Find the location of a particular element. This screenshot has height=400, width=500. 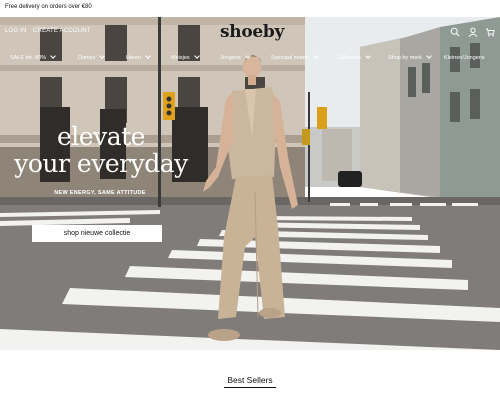

menu-item-collecties: Collecties is located at coordinates (354, 57).